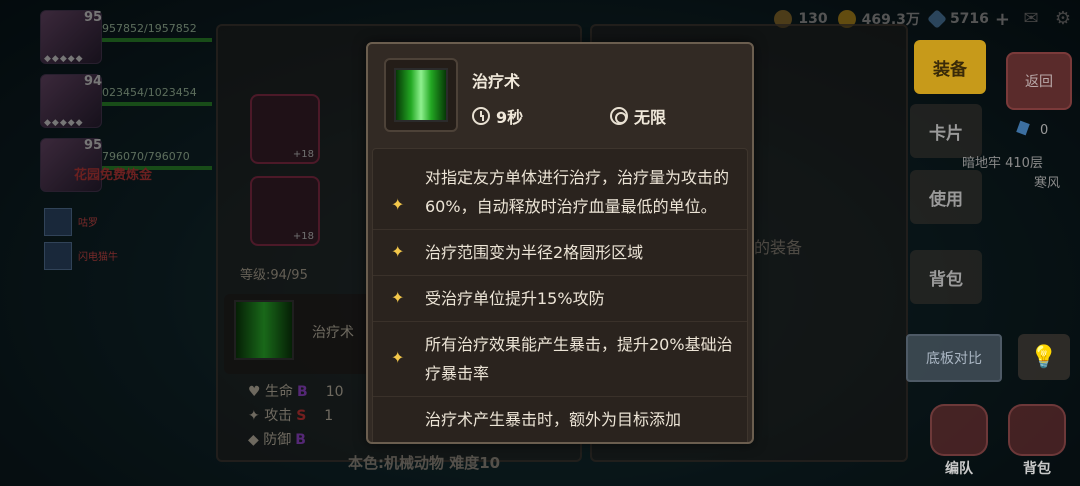 This screenshot has width=1080, height=486. What do you see at coordinates (954, 358) in the screenshot?
I see `compare-button: 底板对比` at bounding box center [954, 358].